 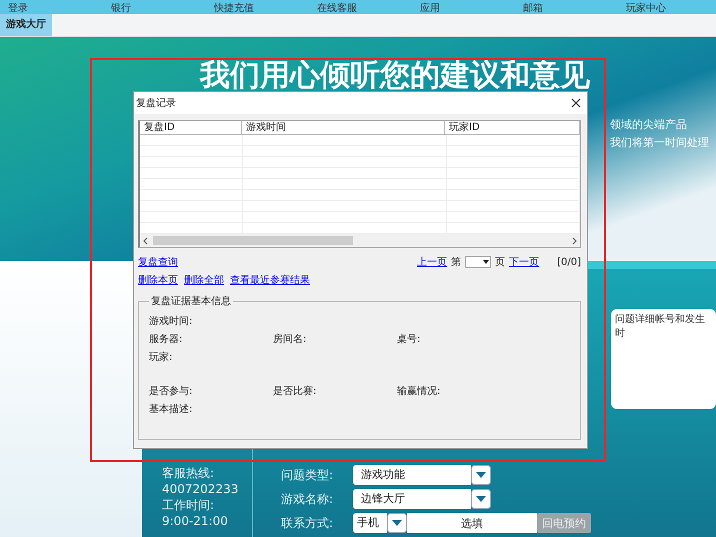 I want to click on info-label: 房间名:, so click(x=290, y=339).